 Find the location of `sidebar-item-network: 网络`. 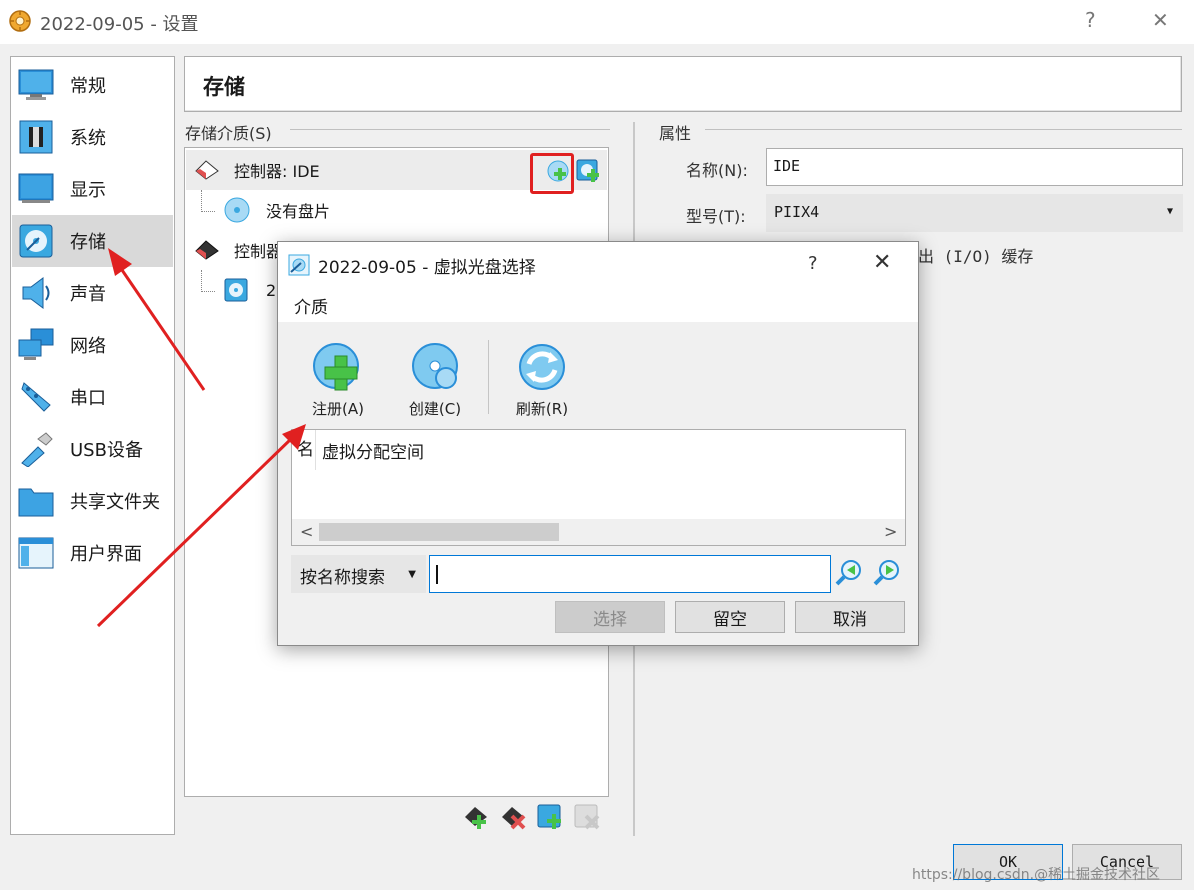

sidebar-item-network: 网络 is located at coordinates (92, 345).